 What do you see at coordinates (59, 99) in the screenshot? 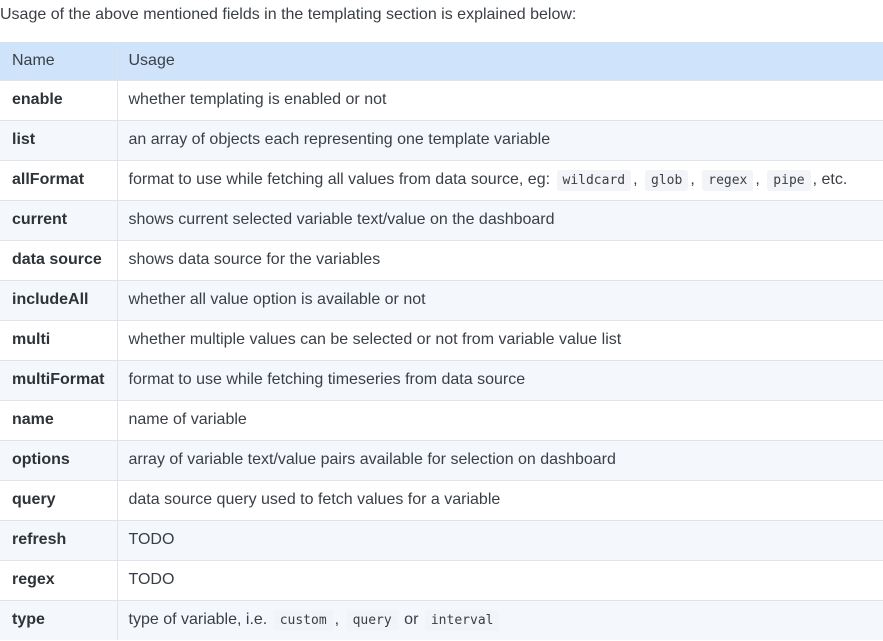
I see `field-name: enable` at bounding box center [59, 99].